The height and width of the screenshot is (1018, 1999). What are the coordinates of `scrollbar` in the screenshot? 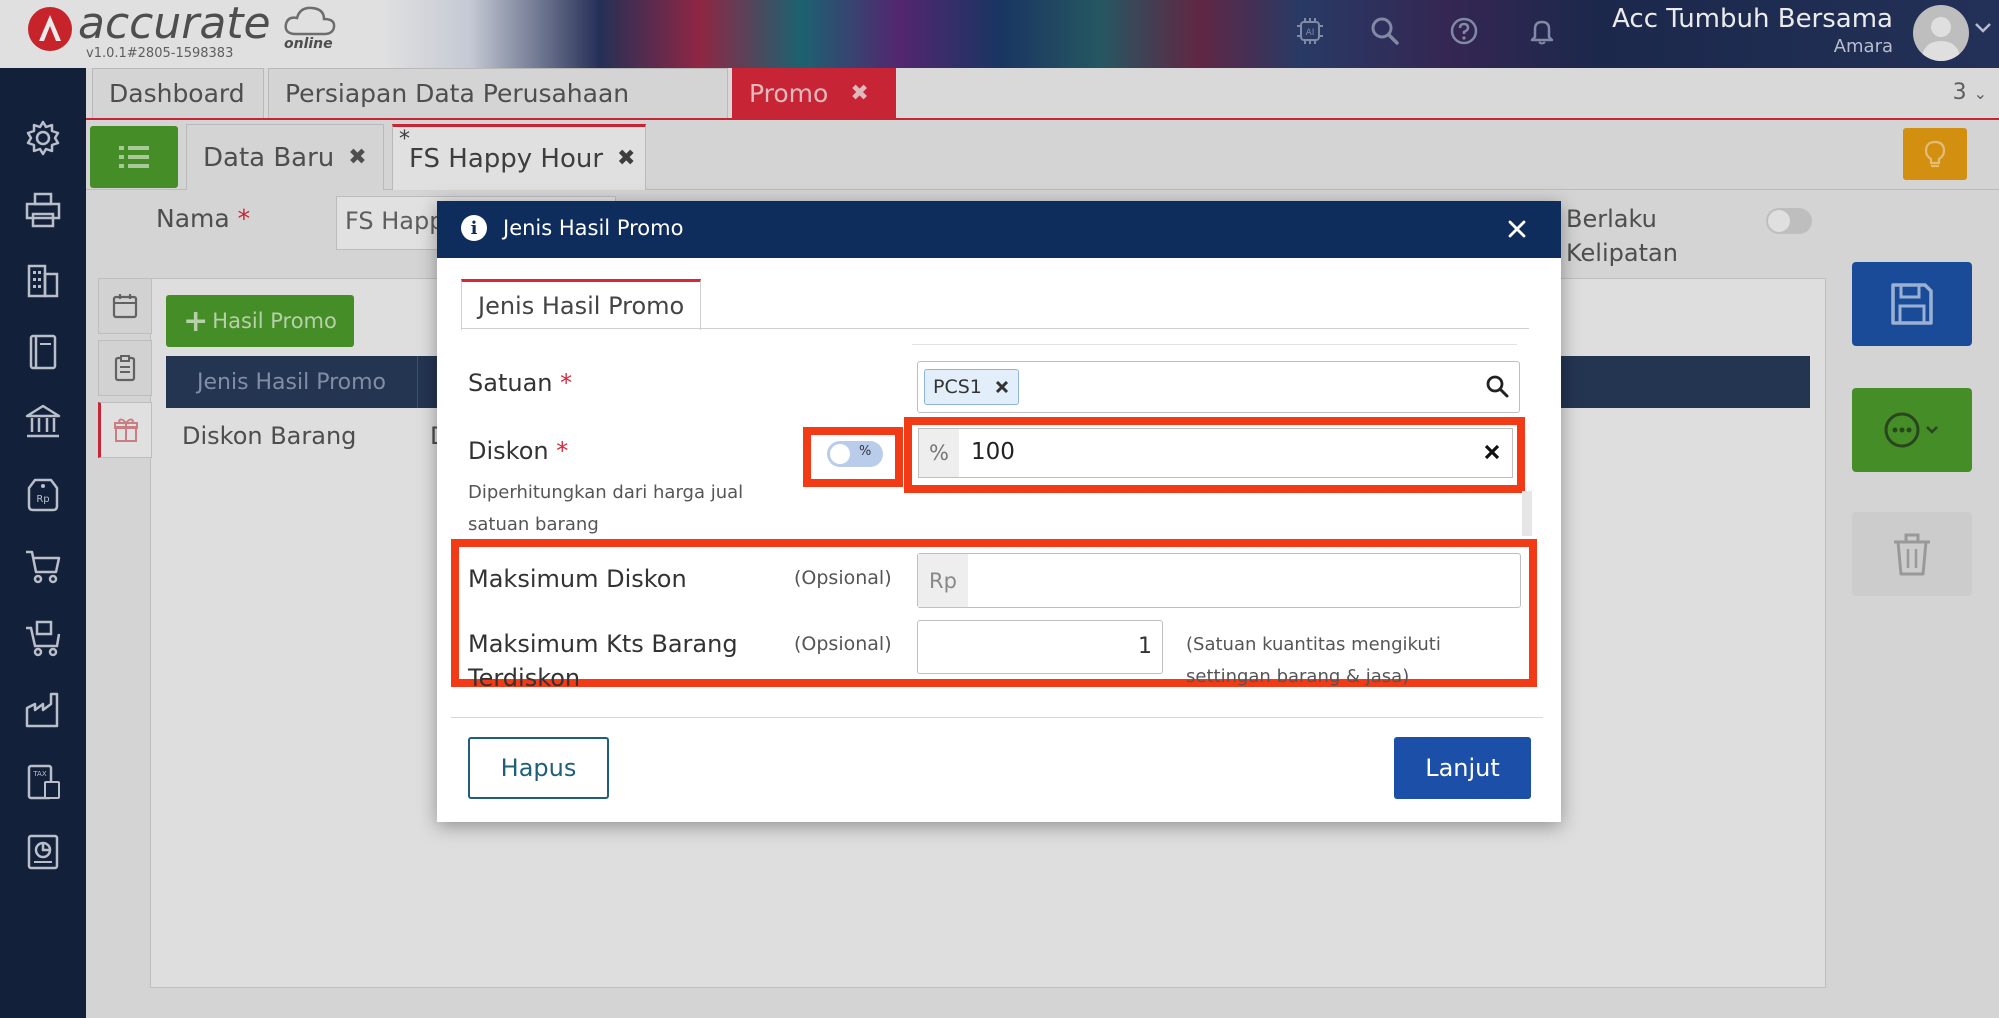 It's located at (1527, 513).